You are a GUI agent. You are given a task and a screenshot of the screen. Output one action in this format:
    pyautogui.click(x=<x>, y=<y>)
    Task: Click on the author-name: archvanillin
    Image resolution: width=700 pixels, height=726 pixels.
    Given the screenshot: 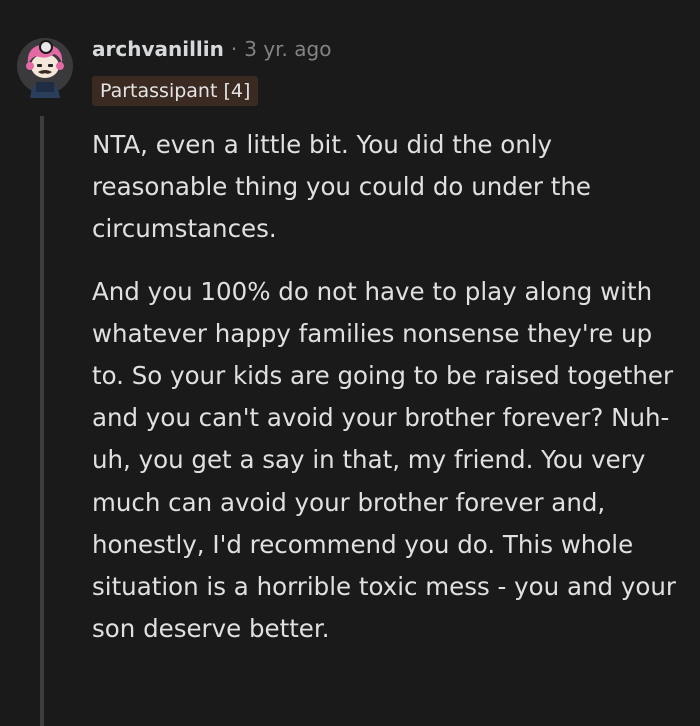 What is the action you would take?
    pyautogui.click(x=158, y=49)
    